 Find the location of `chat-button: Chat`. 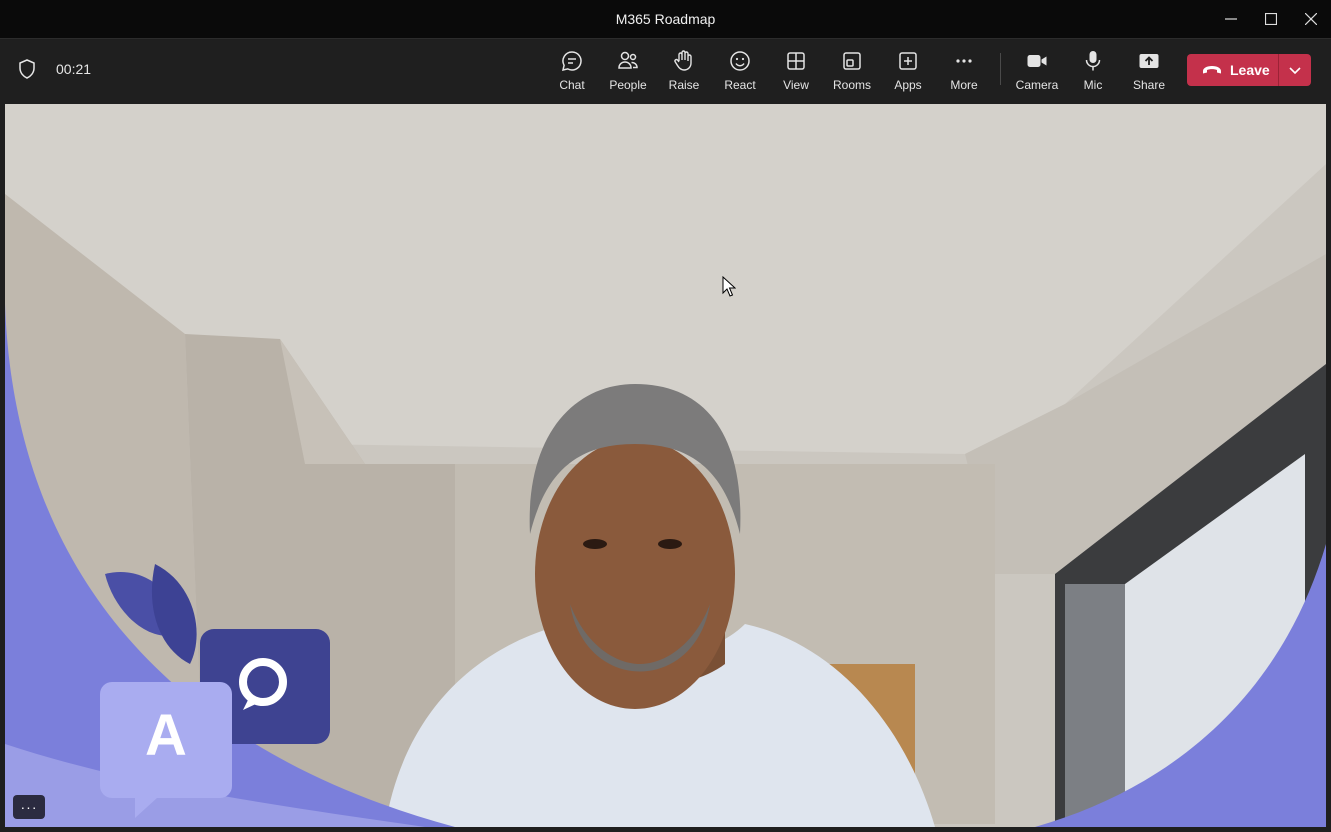

chat-button: Chat is located at coordinates (572, 72).